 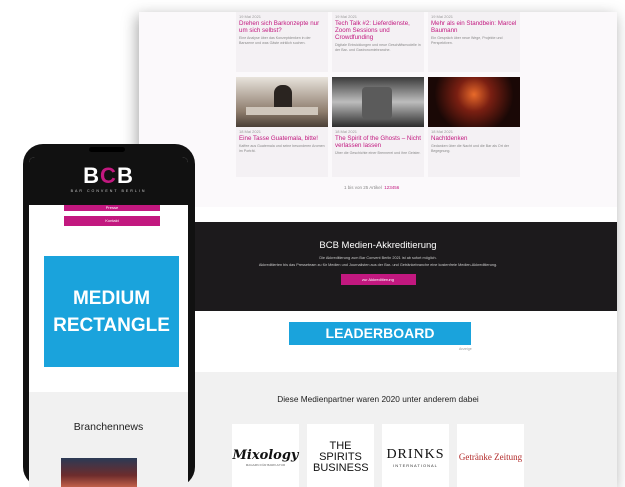 I want to click on partner-logo-spirits-business: THE SPIRITS BUSINESS, so click(x=340, y=455).